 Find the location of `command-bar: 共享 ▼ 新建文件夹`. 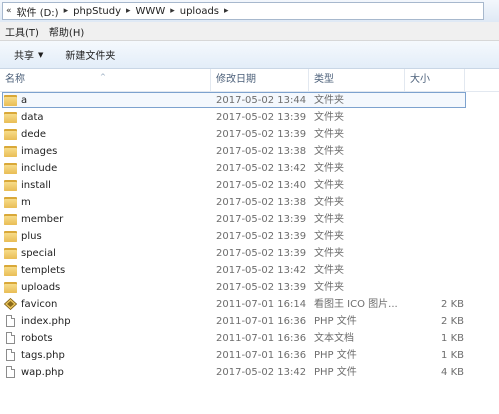

command-bar: 共享 ▼ 新建文件夹 is located at coordinates (249, 55).